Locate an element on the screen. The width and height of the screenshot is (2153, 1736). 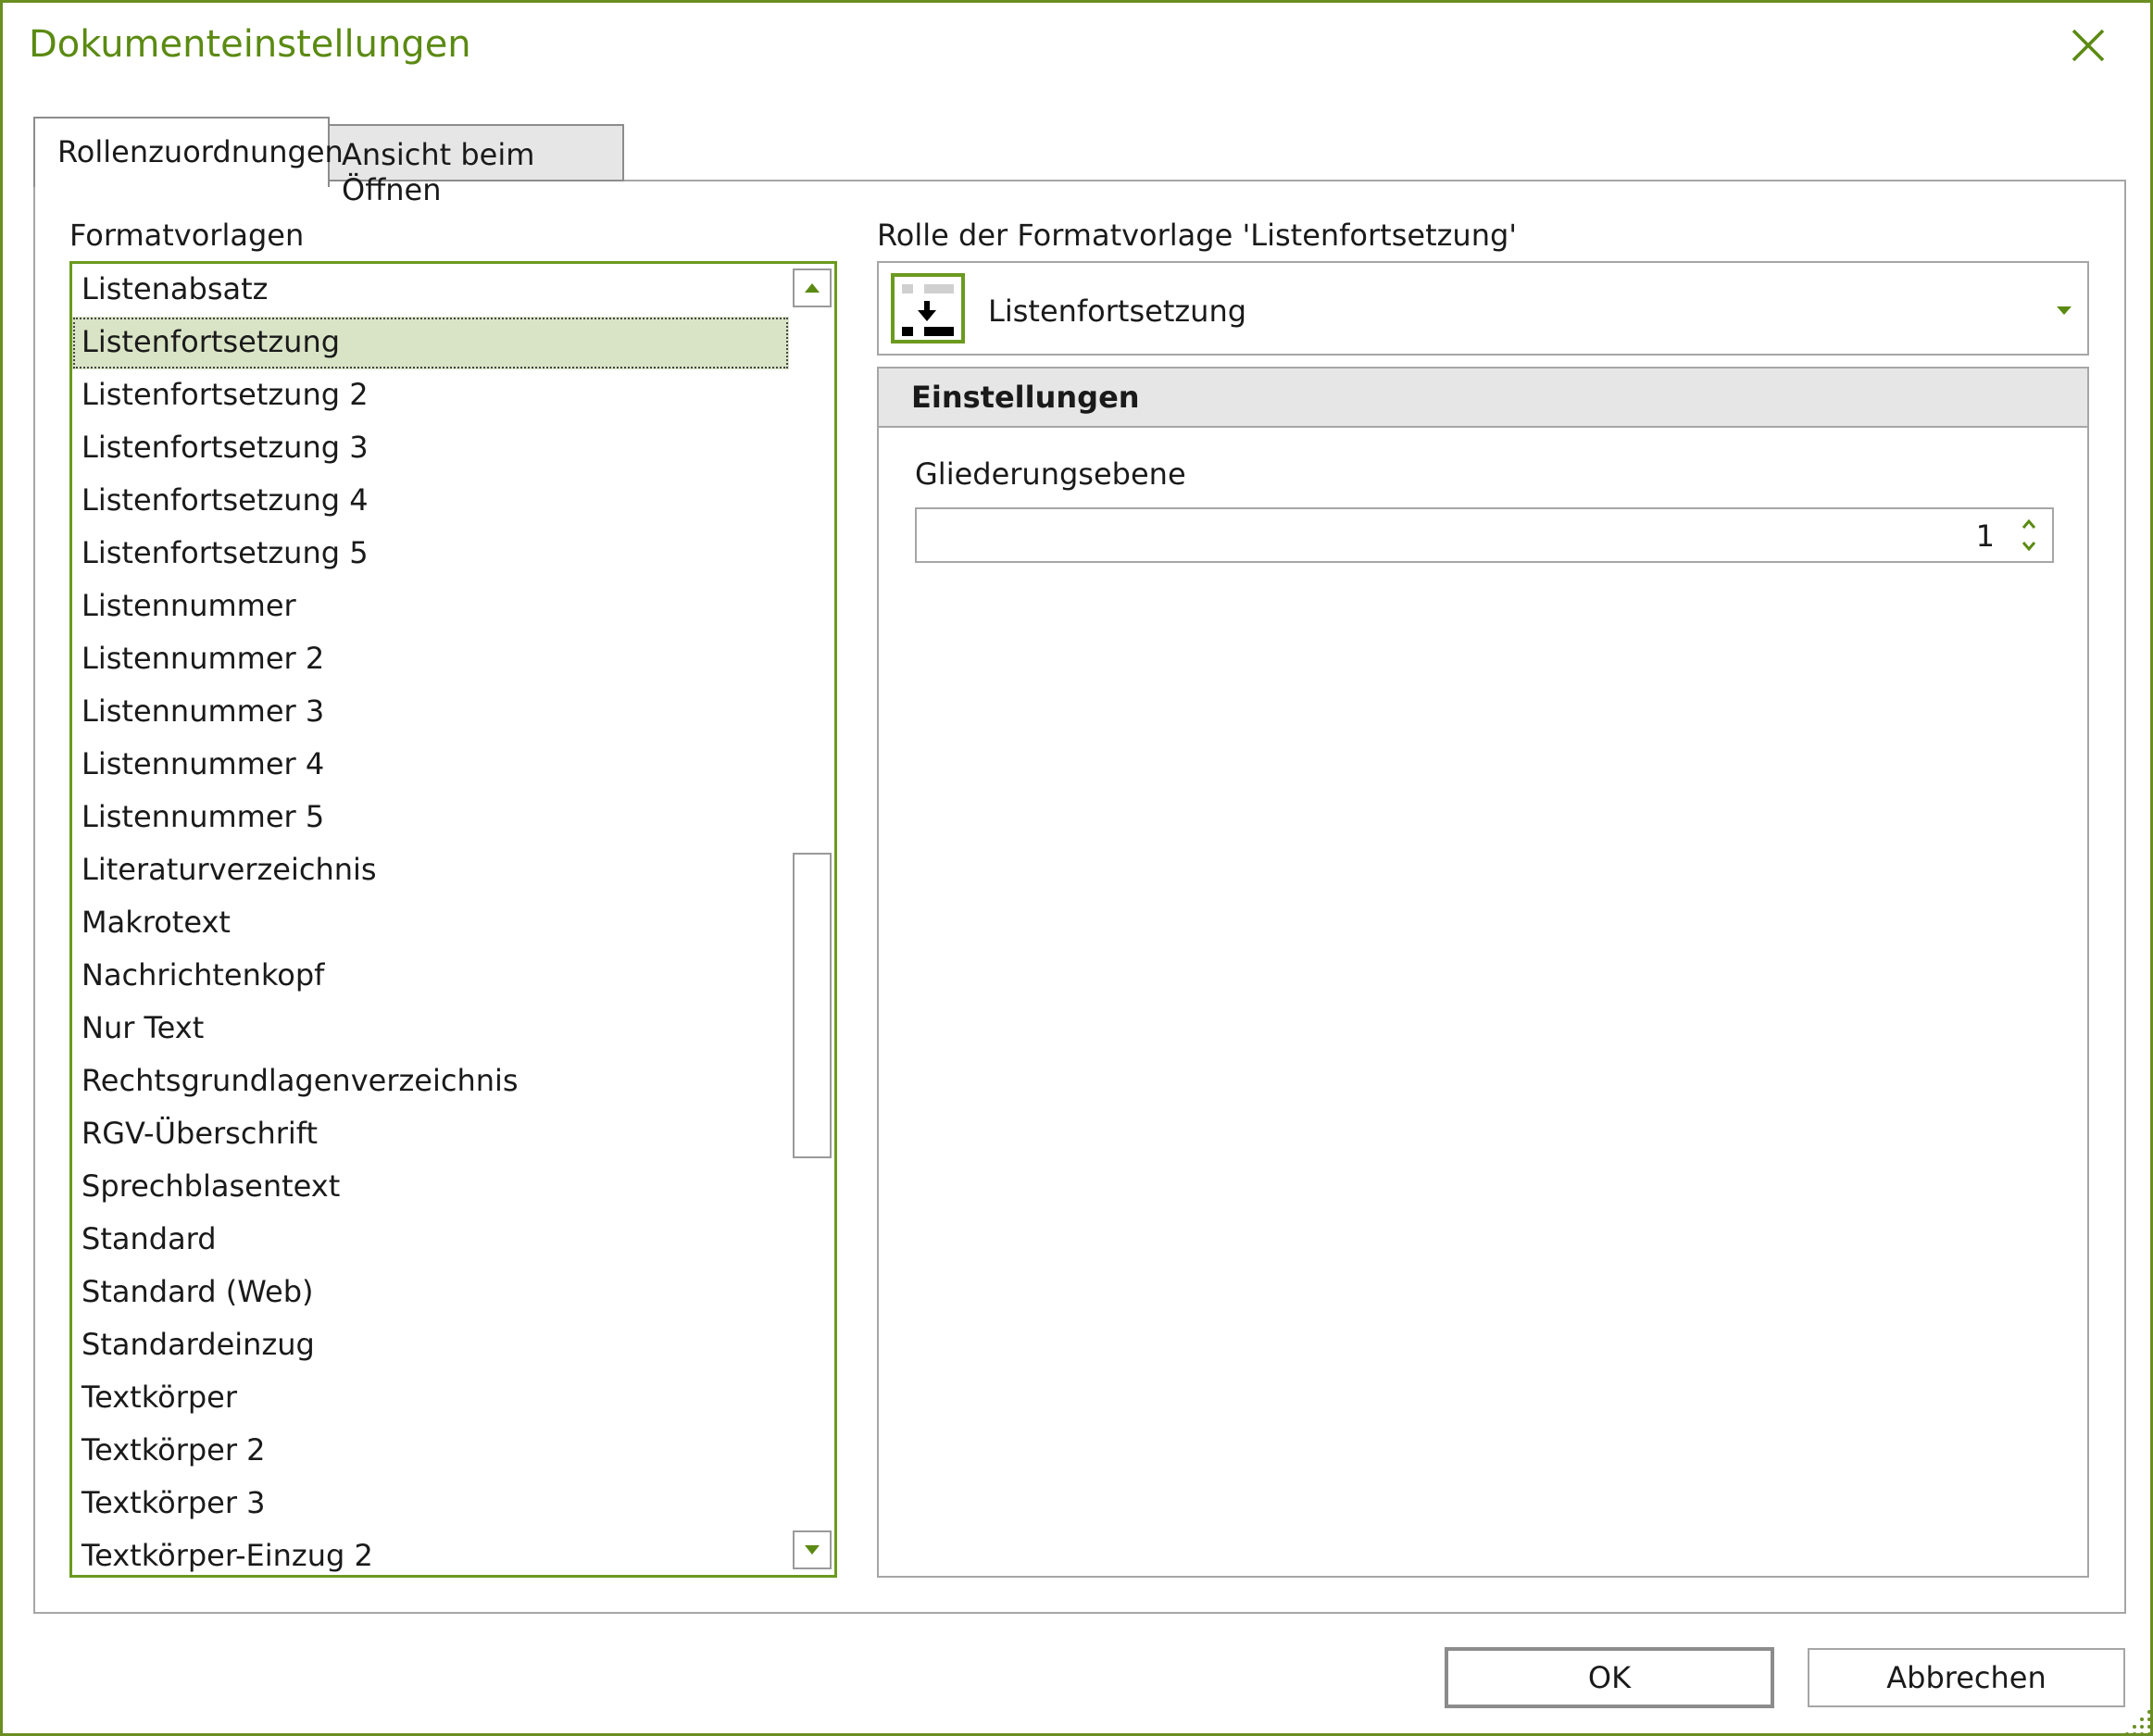
list-item: Rechtsgrundlagenverzeichnis is located at coordinates (430, 1081).